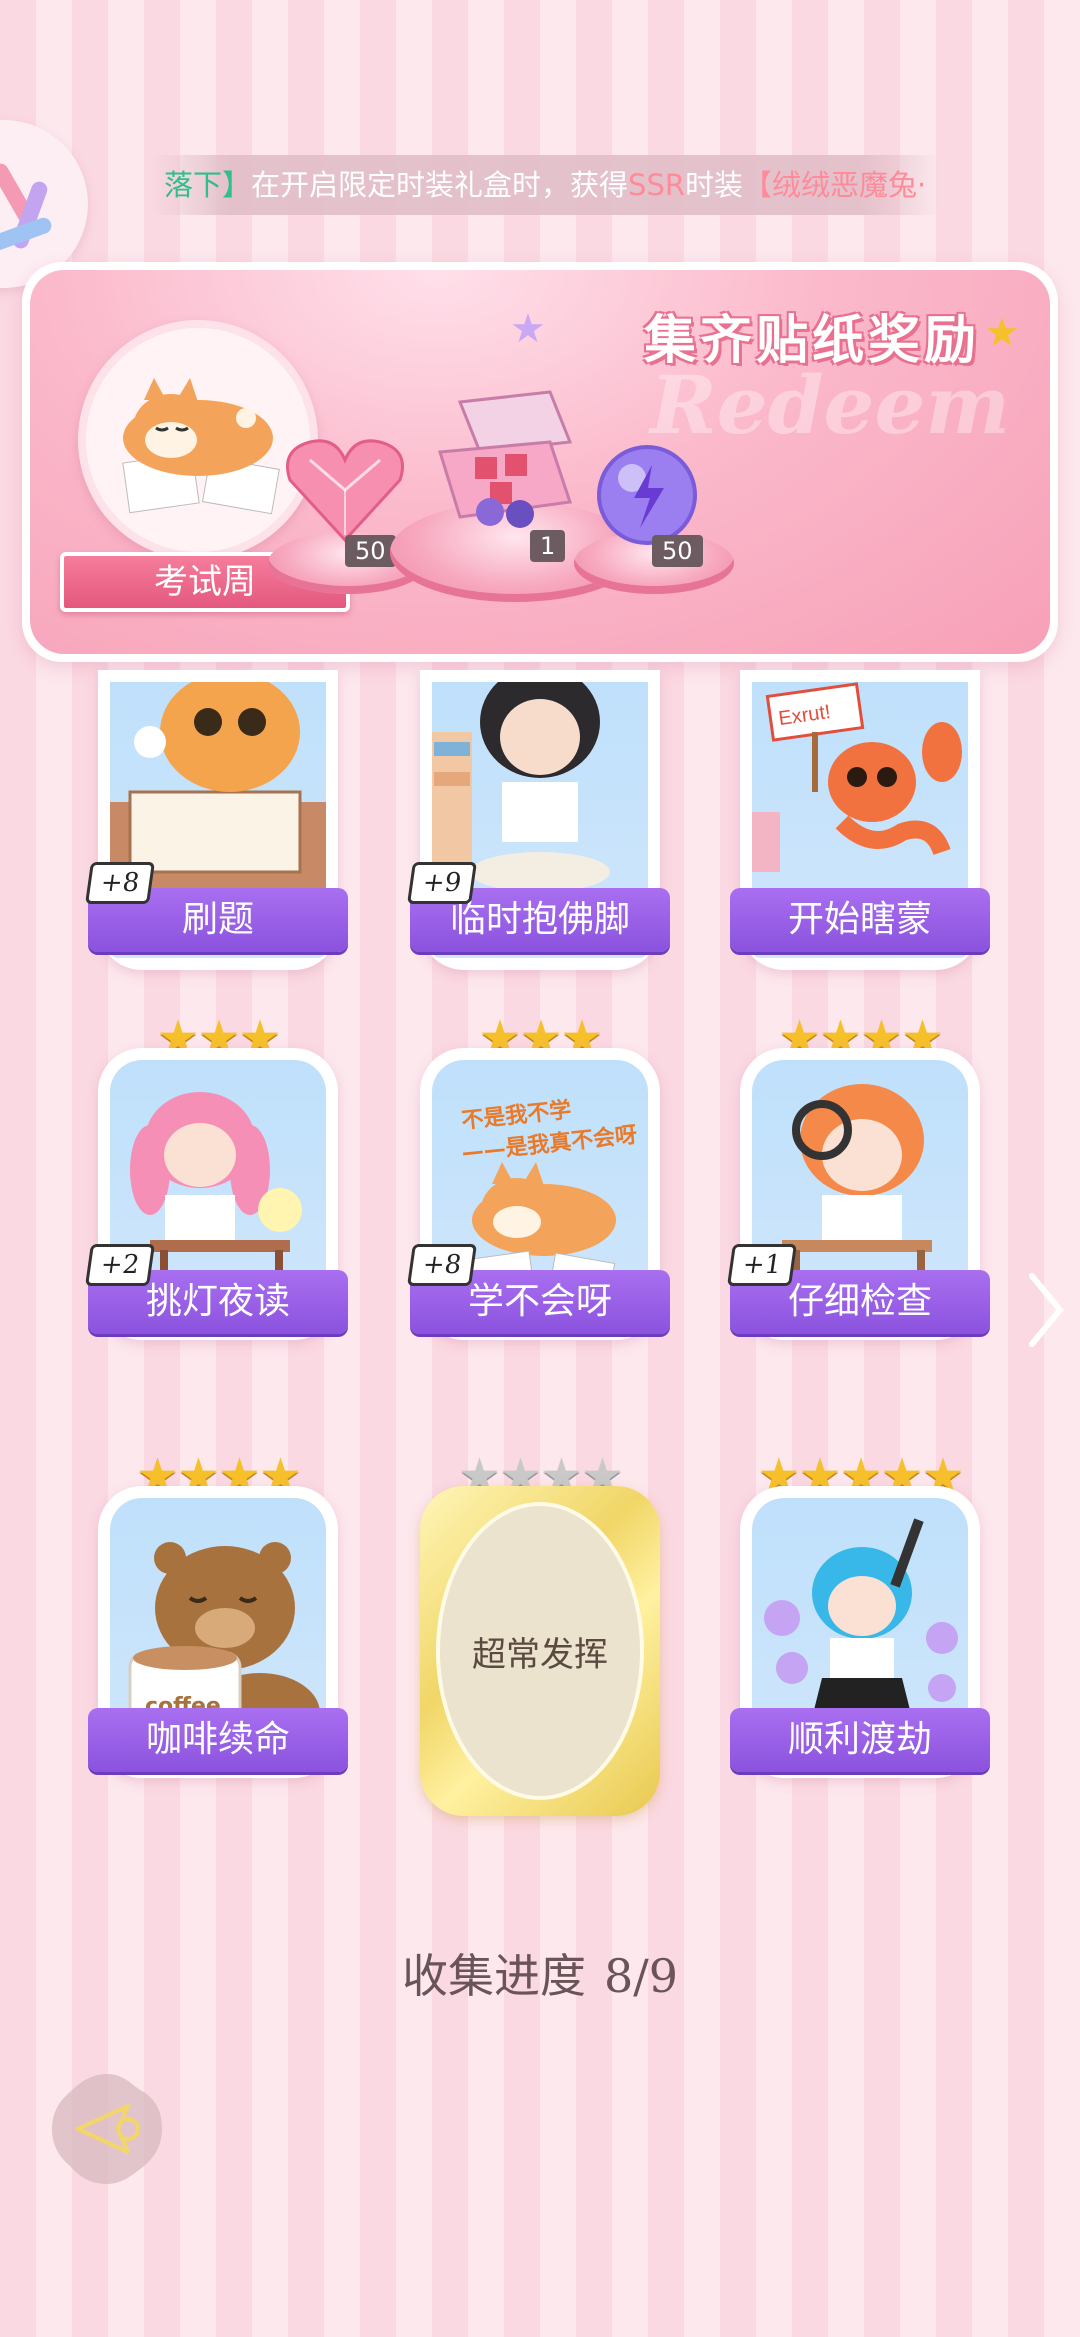 This screenshot has height=2337, width=1080. Describe the element at coordinates (647, 495) in the screenshot. I see `purple-orb-icon` at that location.